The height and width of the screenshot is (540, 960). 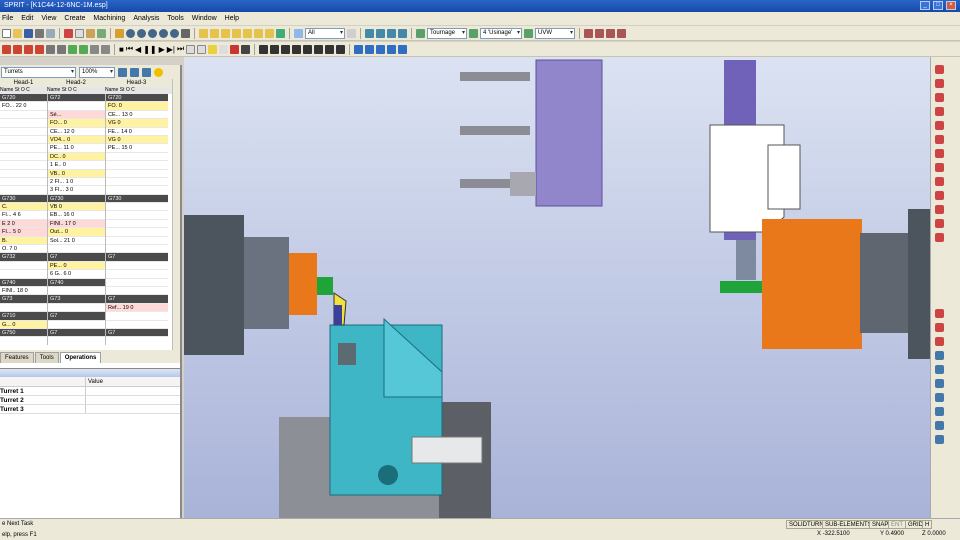 What do you see at coordinates (246, 49) in the screenshot?
I see `tool-display-icon` at bounding box center [246, 49].